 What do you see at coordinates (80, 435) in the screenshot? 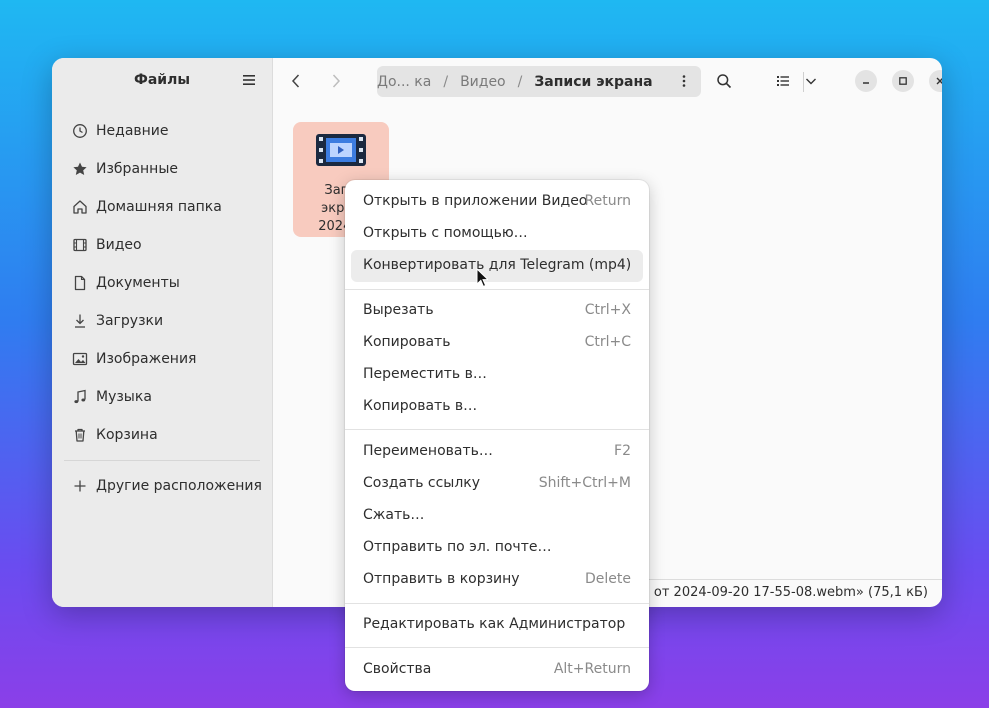
I see `trash-icon` at bounding box center [80, 435].